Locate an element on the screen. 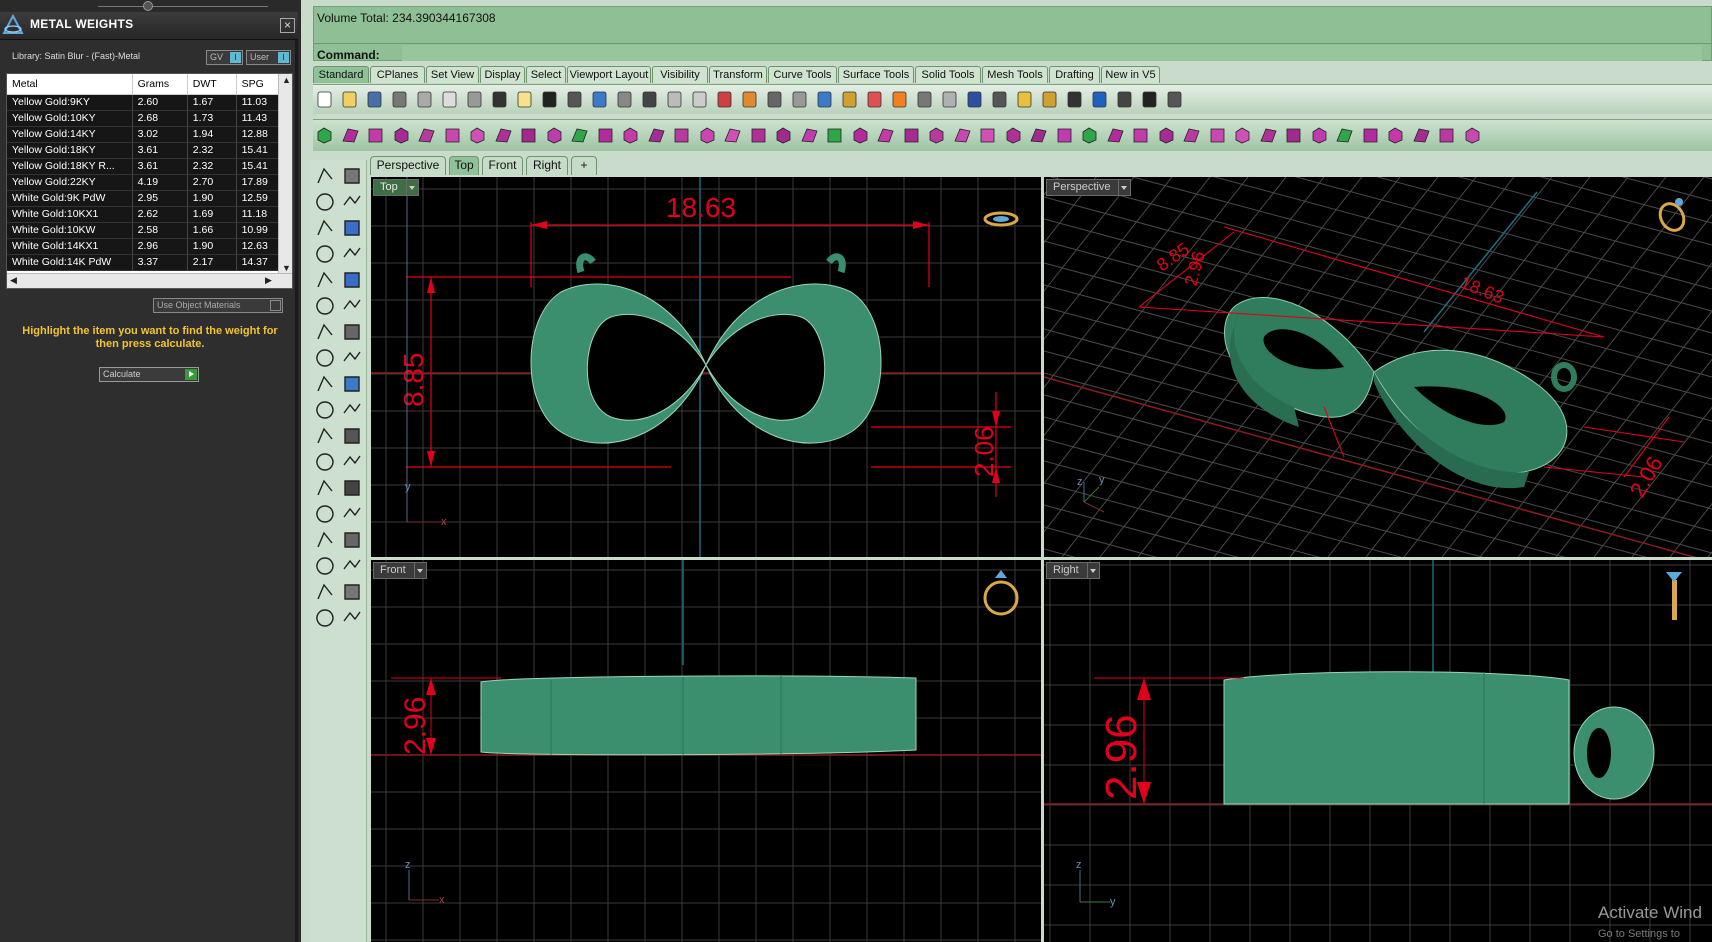 Image resolution: width=1712 pixels, height=942 pixels. solid-tool-45-icon is located at coordinates (1446, 135).